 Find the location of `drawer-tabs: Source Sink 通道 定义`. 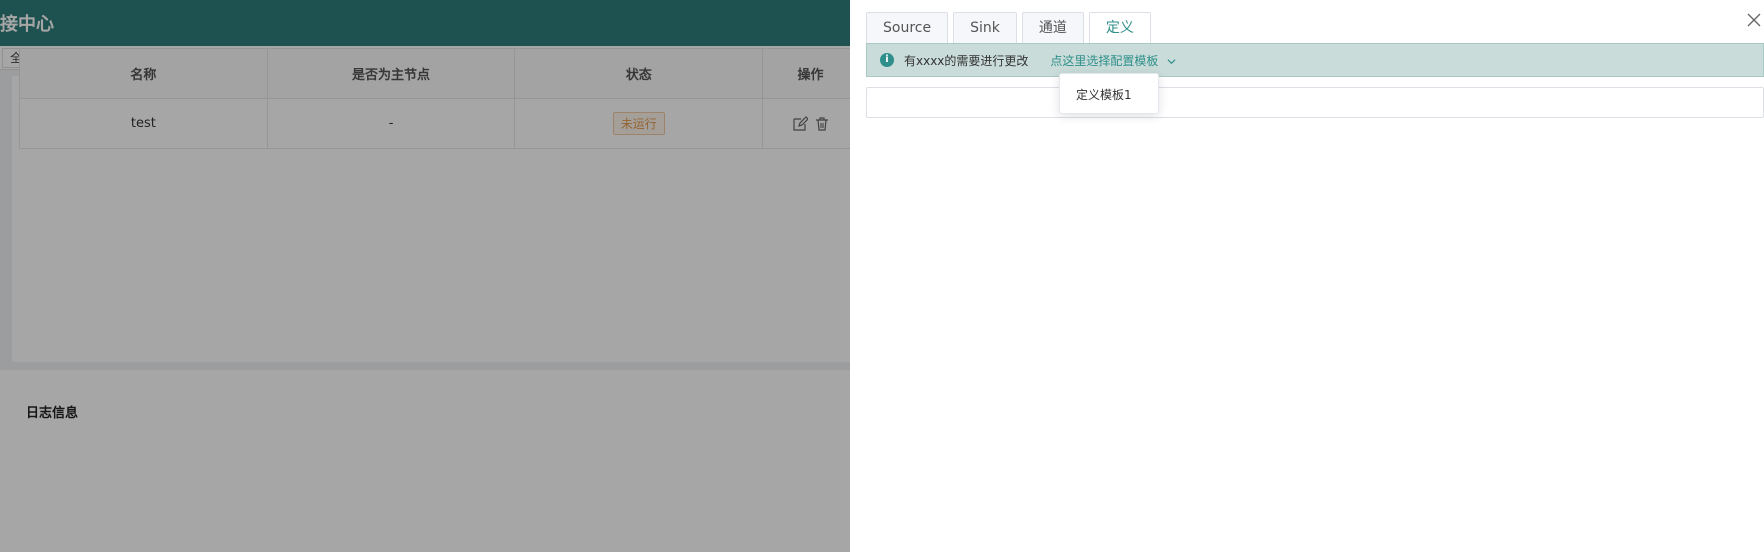

drawer-tabs: Source Sink 通道 定义 is located at coordinates (1011, 28).